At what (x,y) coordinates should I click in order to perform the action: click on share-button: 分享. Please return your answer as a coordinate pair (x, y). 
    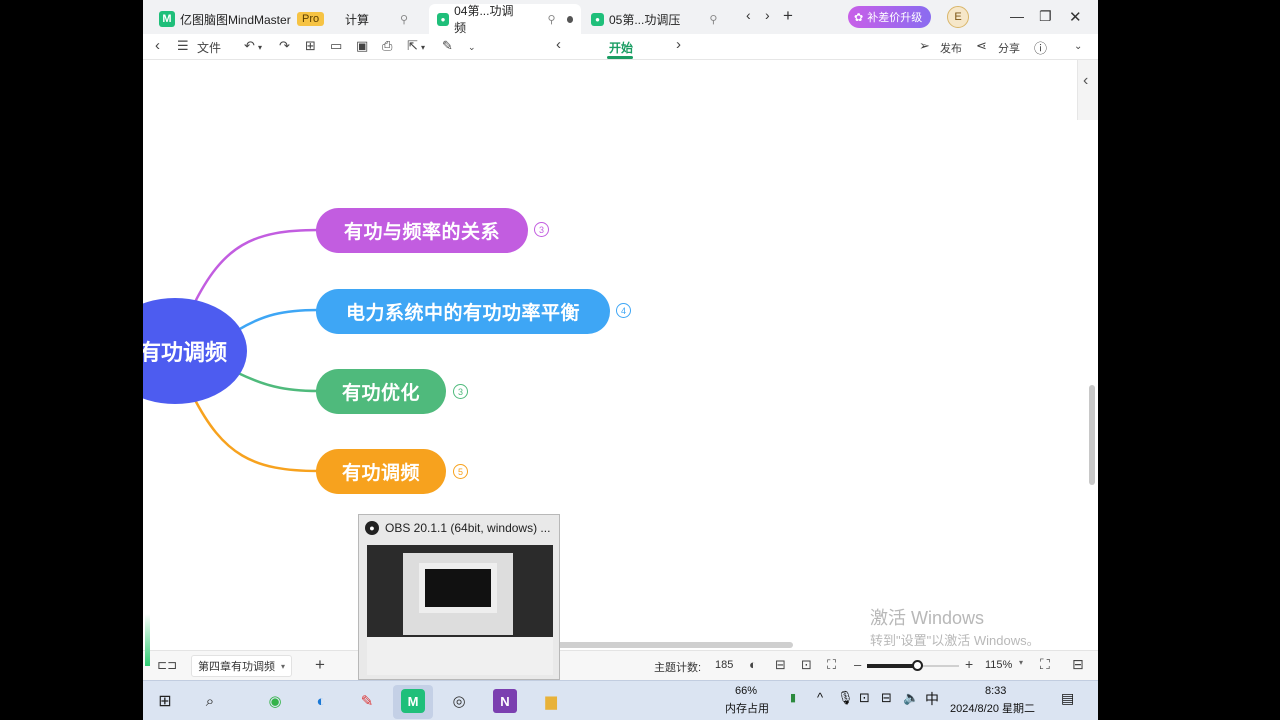
    Looking at the image, I should click on (1009, 48).